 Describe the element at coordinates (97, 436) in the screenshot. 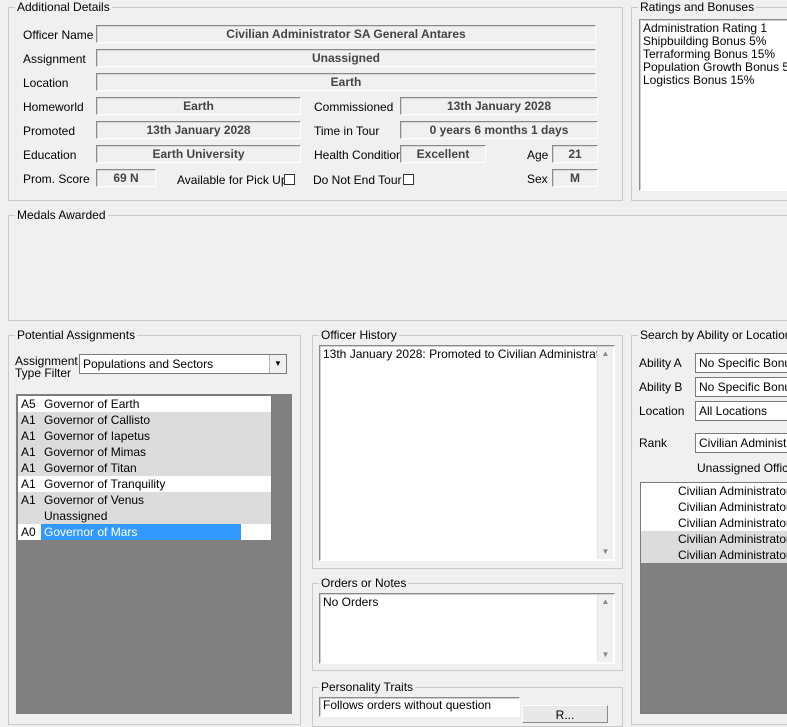

I see `assignment-name: Governor of Iapetus` at that location.